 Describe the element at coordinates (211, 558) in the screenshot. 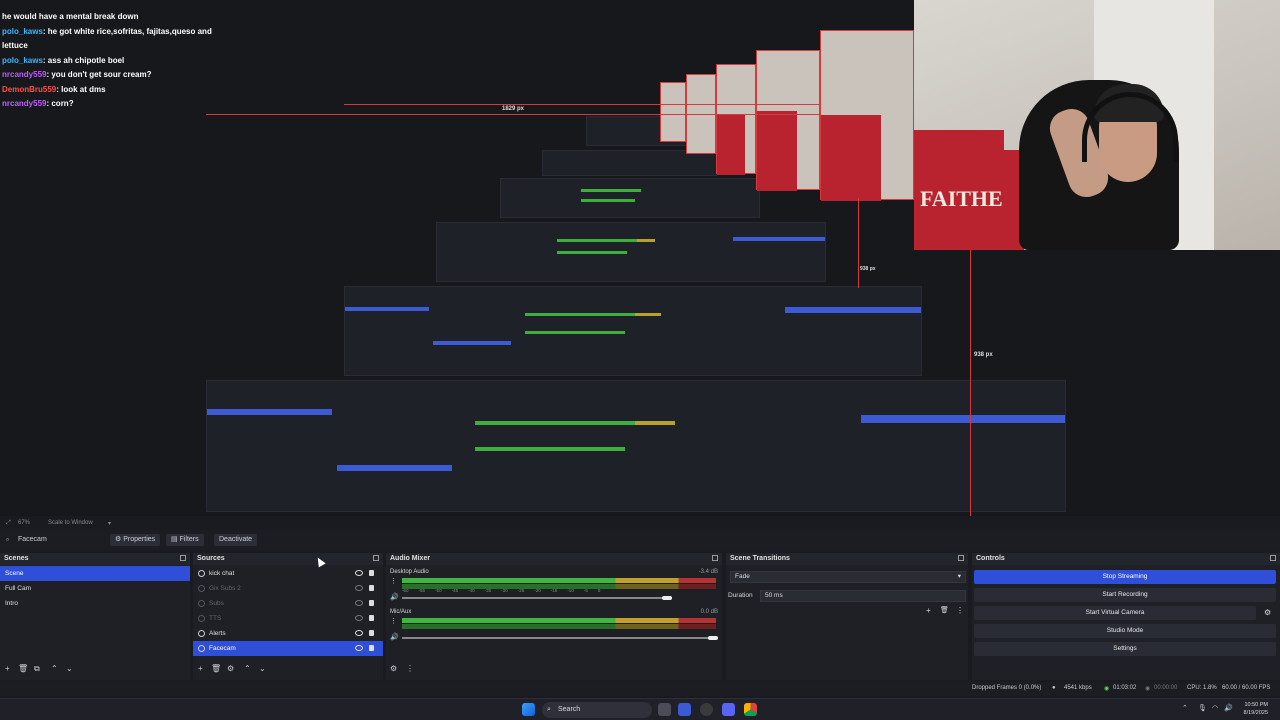

I see `sources-title: Sources` at that location.